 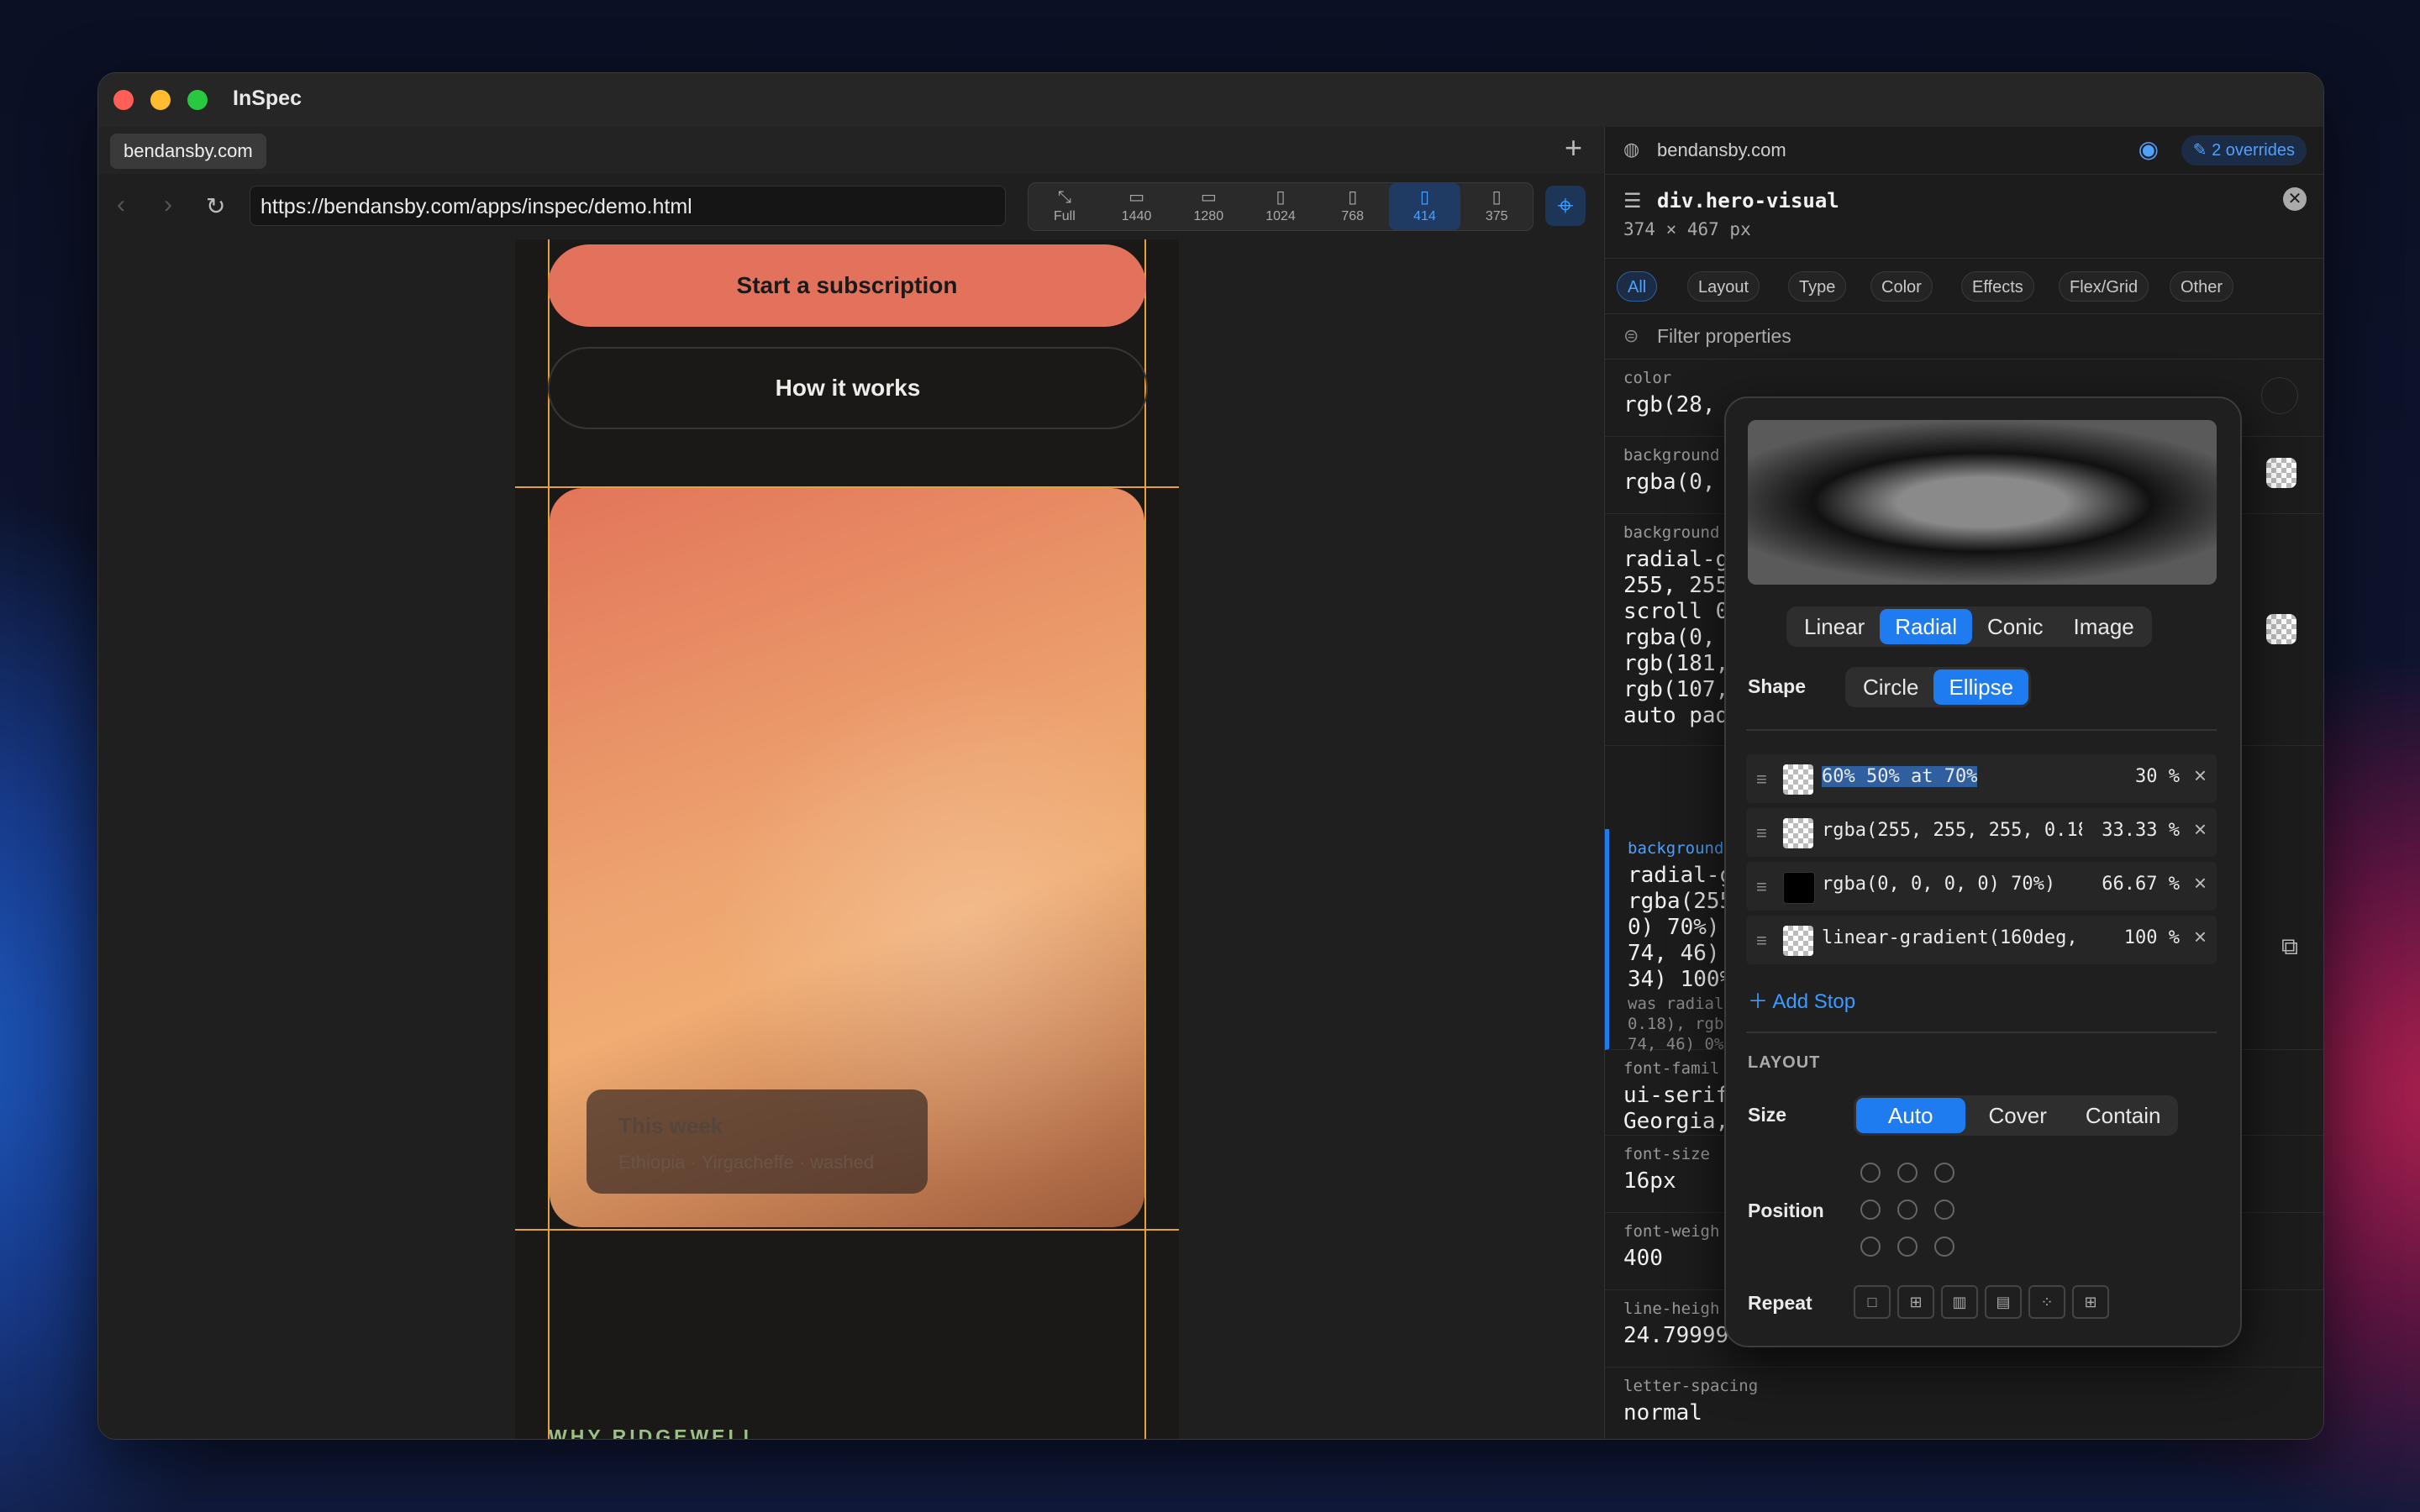 What do you see at coordinates (2295, 199) in the screenshot?
I see `deselect-icon: ✕` at bounding box center [2295, 199].